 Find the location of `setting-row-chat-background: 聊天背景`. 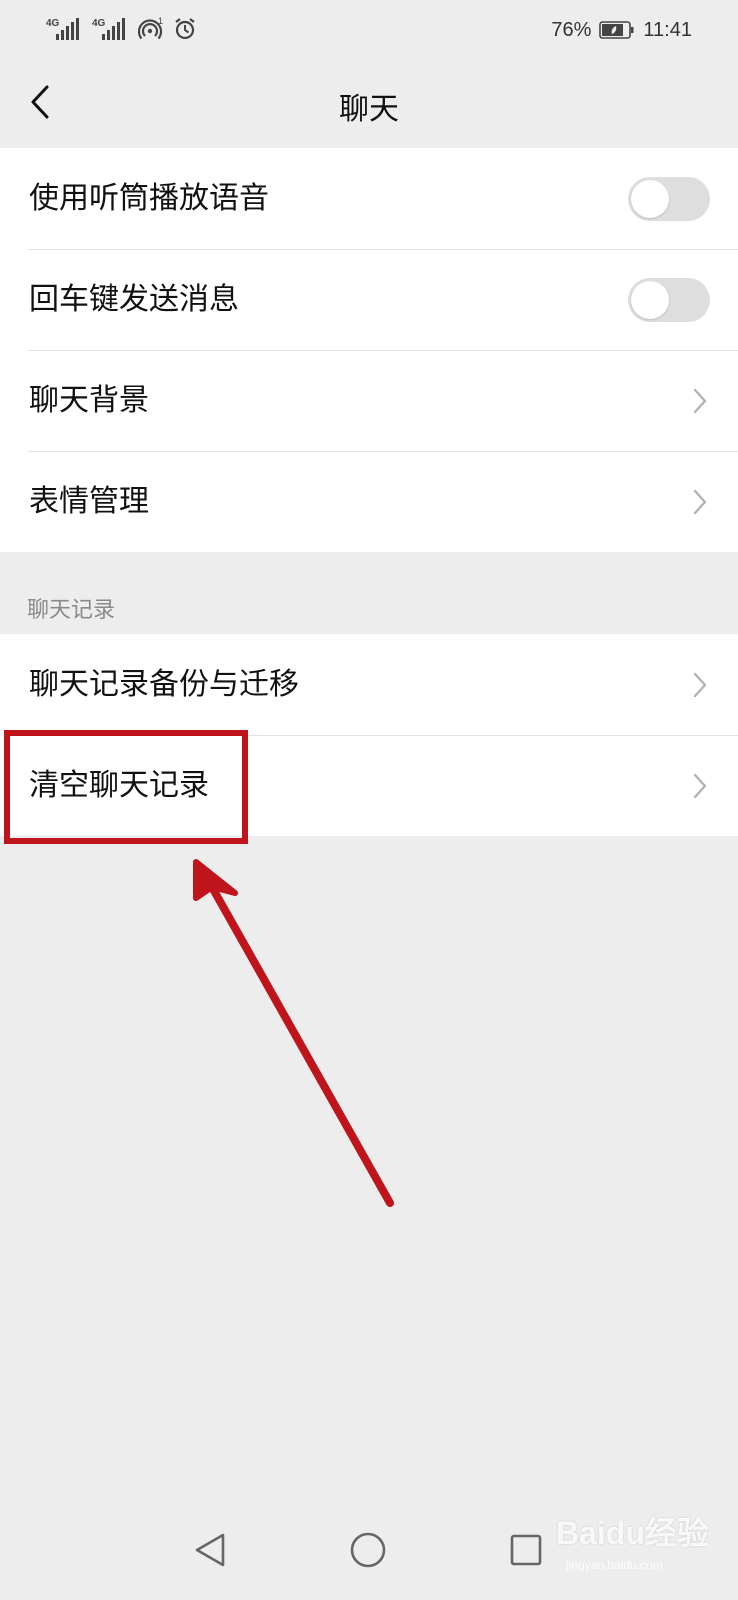

setting-row-chat-background: 聊天背景 is located at coordinates (369, 400).